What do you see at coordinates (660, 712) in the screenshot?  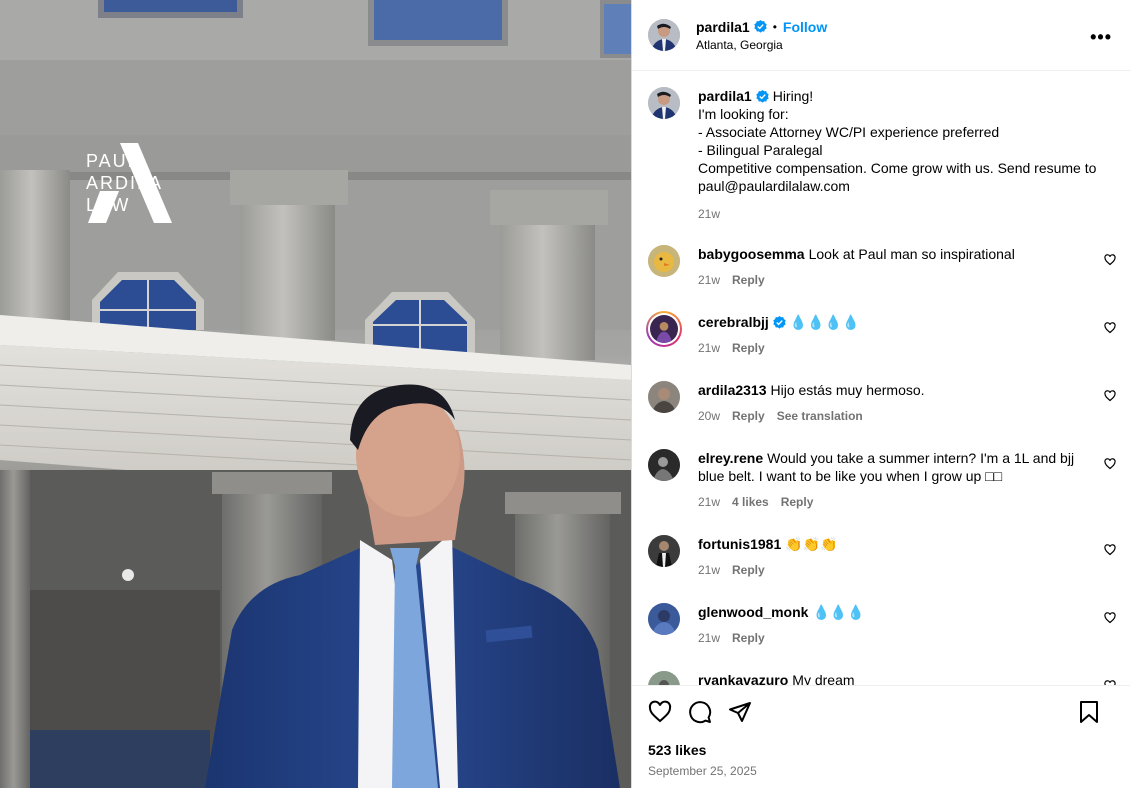 I see `like-heart-icon` at bounding box center [660, 712].